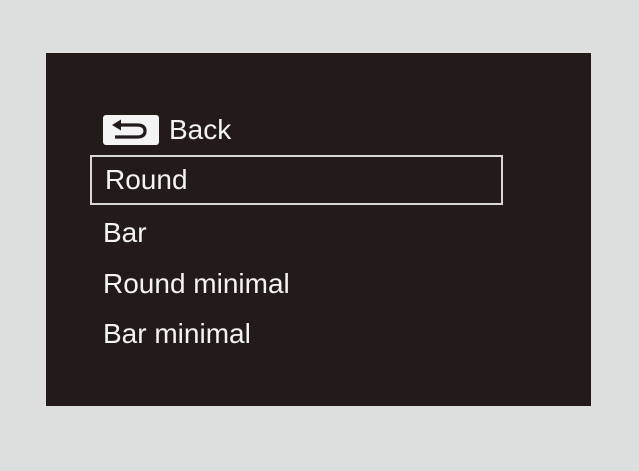 This screenshot has height=471, width=639. What do you see at coordinates (296, 180) in the screenshot?
I see `menu-item-round: Round` at bounding box center [296, 180].